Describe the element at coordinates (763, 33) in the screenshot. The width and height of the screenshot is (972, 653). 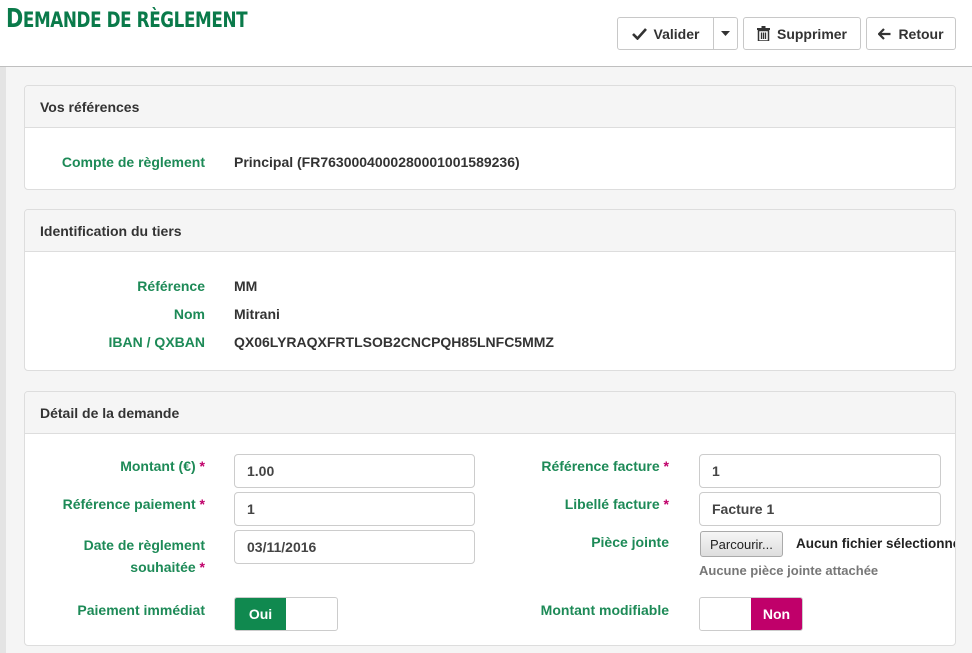
I see `trash-icon` at that location.